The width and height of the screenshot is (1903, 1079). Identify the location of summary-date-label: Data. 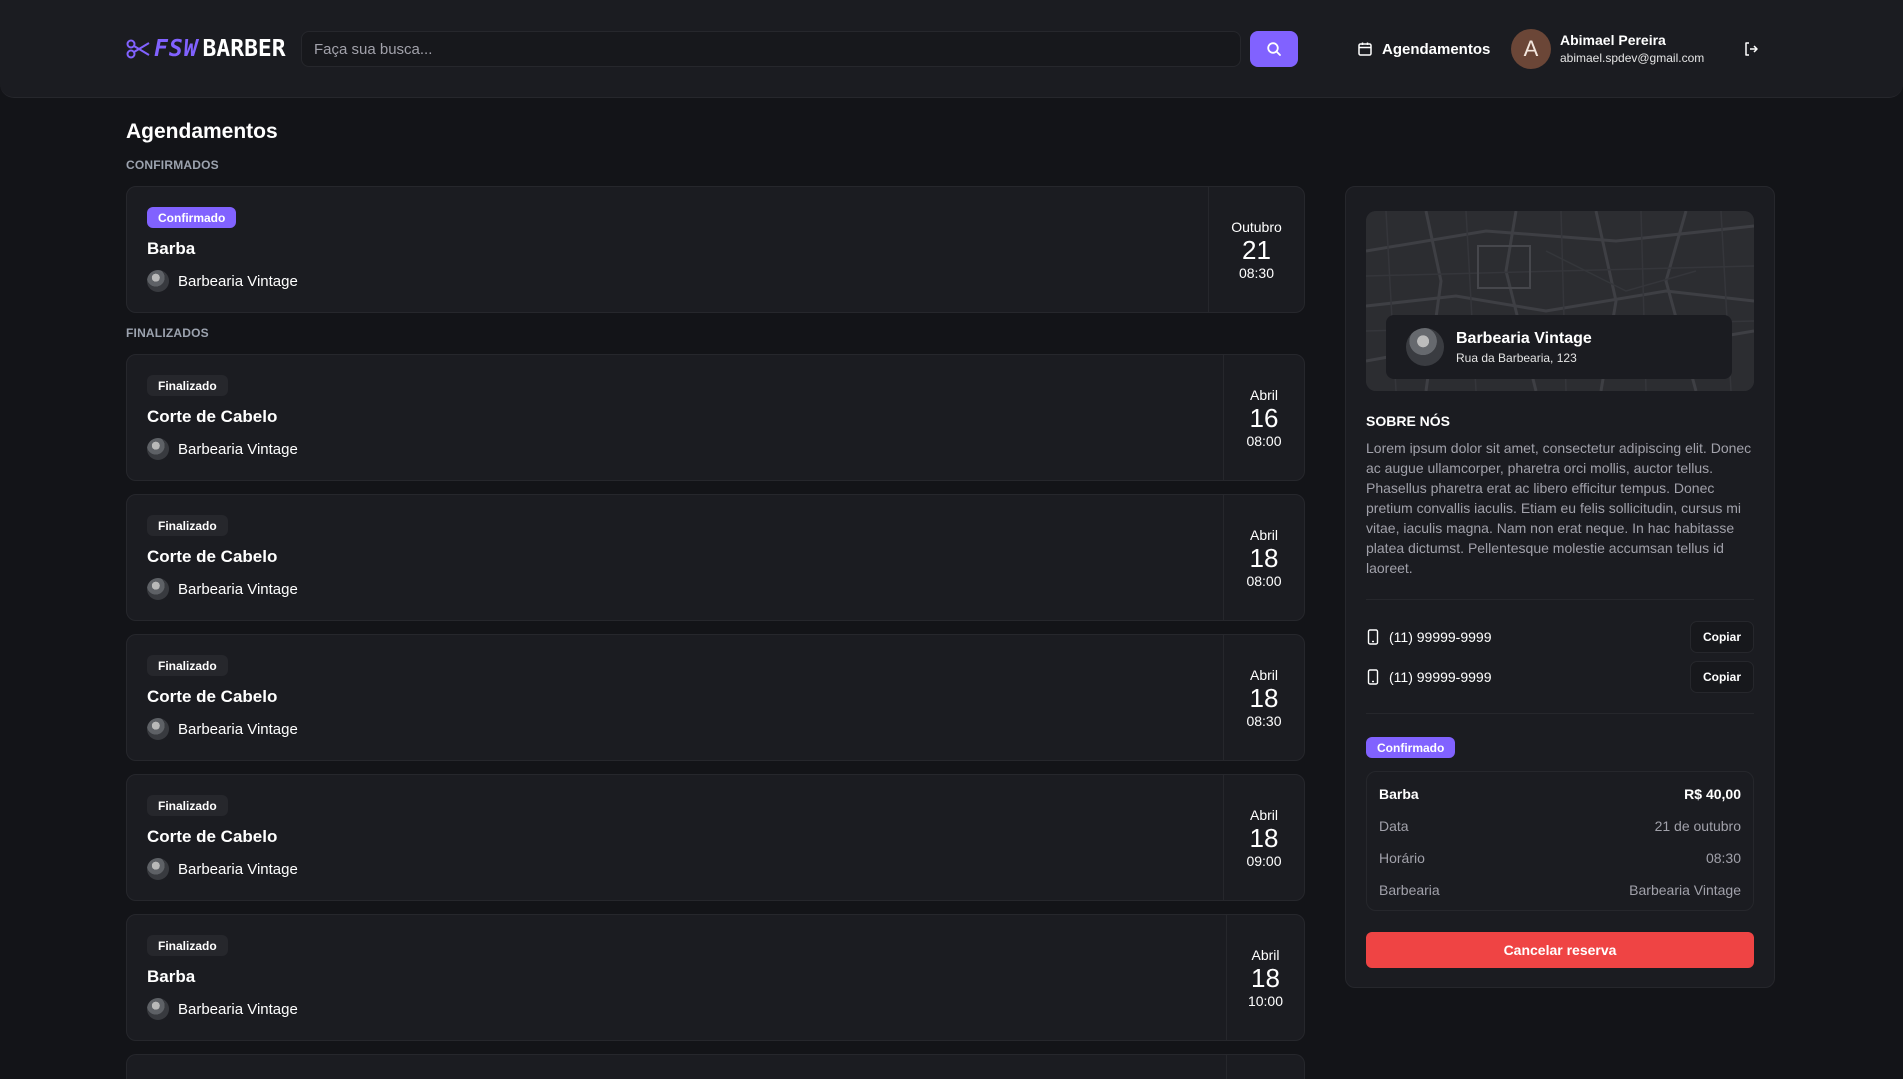
(1394, 826).